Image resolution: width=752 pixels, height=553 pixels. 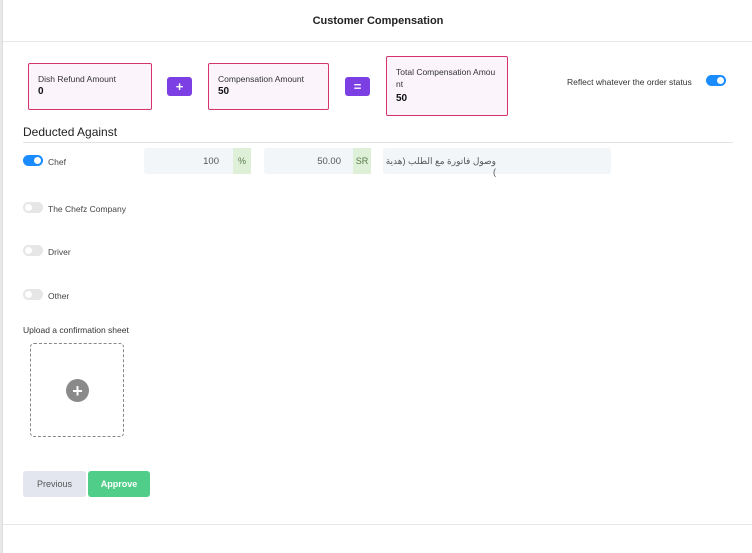 I want to click on chefz-company-toggle, so click(x=33, y=207).